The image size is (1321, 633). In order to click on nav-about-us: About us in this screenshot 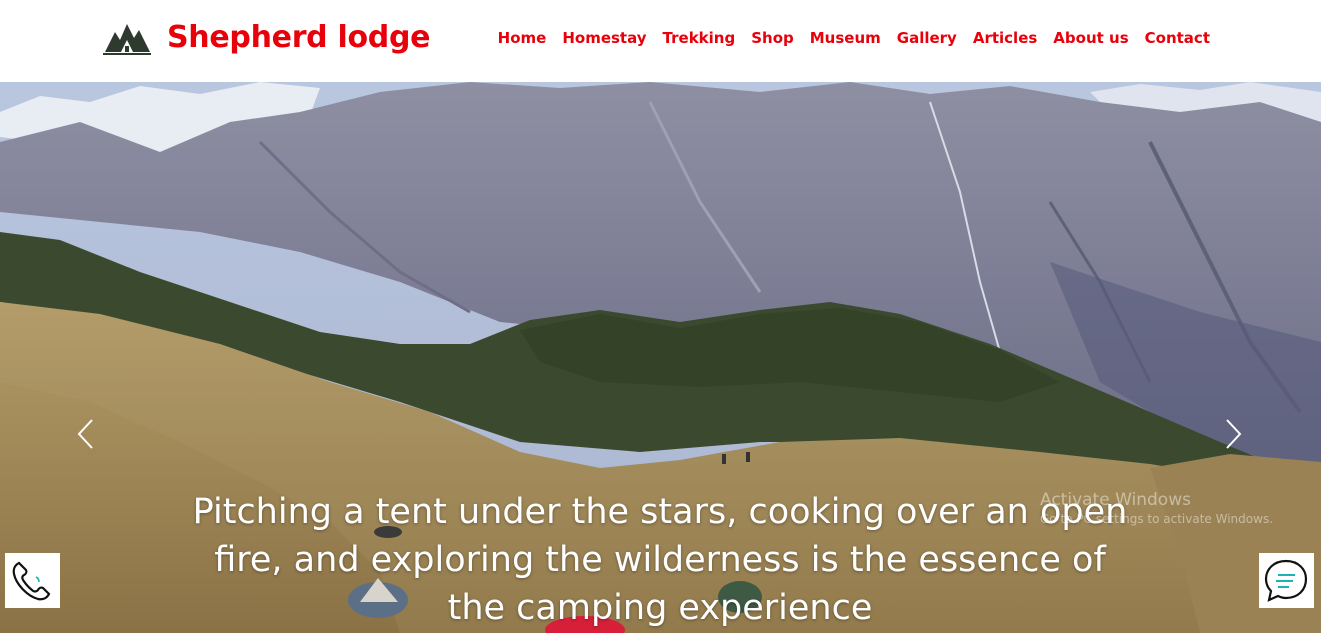, I will do `click(1090, 38)`.